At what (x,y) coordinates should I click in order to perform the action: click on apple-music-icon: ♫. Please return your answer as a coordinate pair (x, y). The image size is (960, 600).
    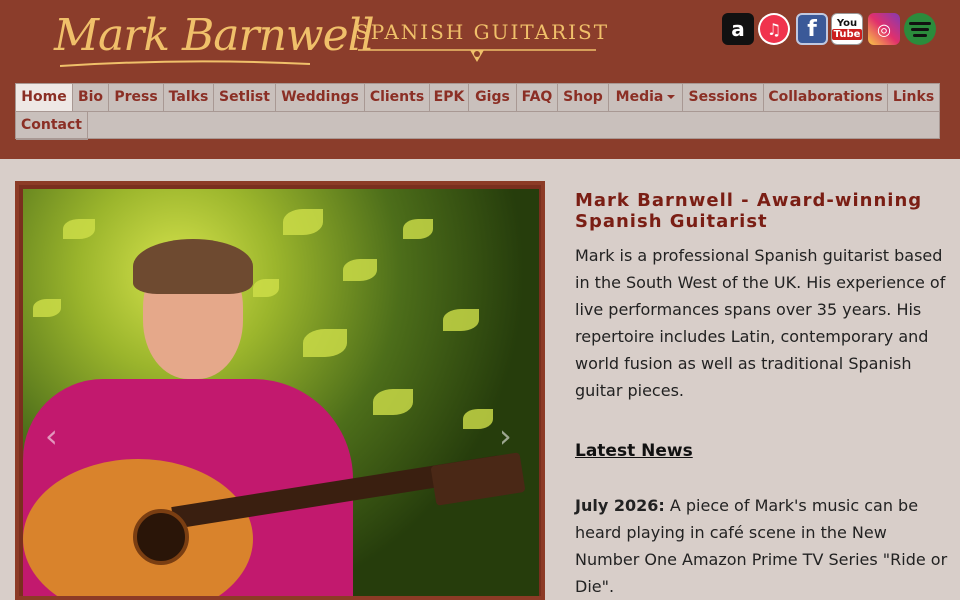
    Looking at the image, I should click on (774, 29).